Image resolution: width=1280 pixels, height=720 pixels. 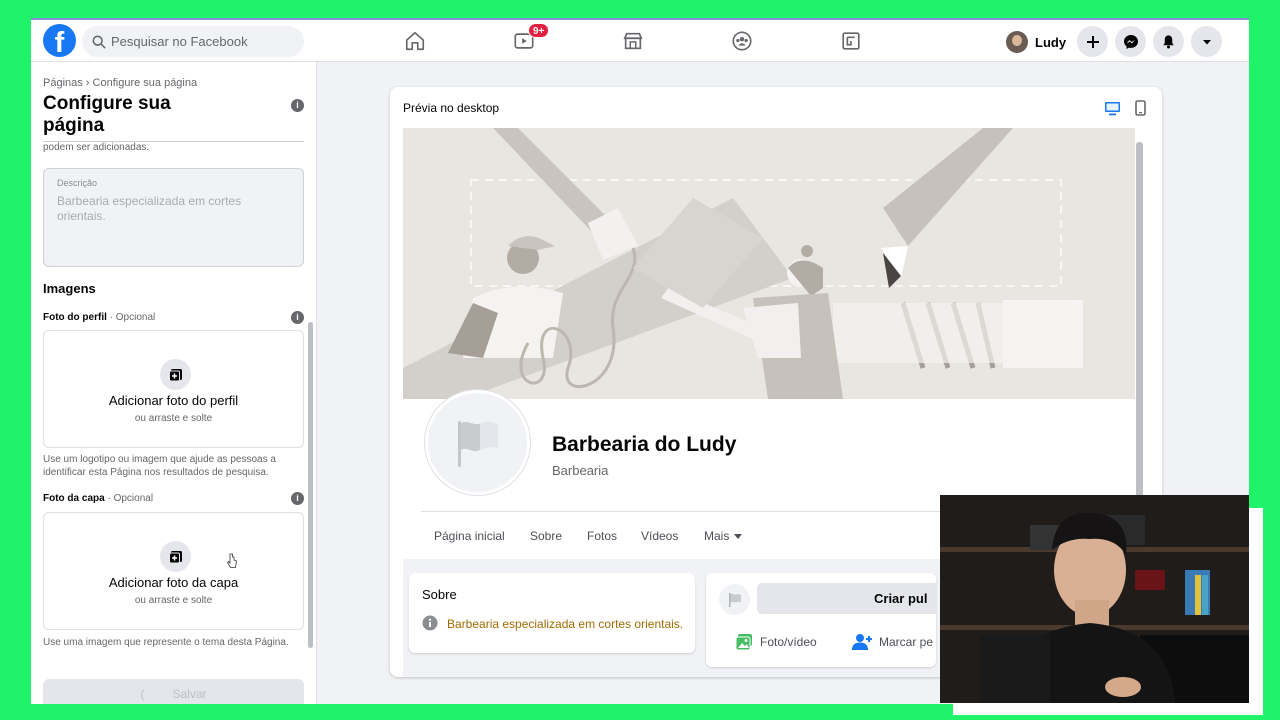 What do you see at coordinates (851, 41) in the screenshot?
I see `gaming-icon` at bounding box center [851, 41].